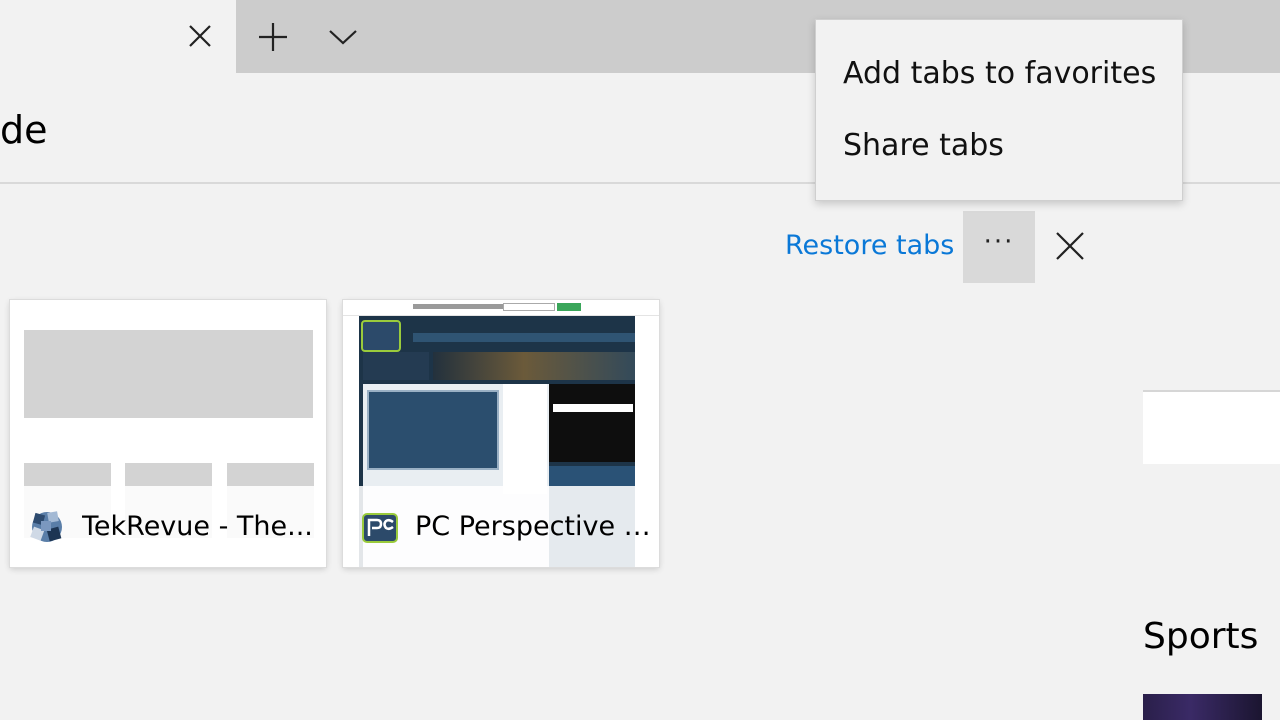 The width and height of the screenshot is (1280, 720). Describe the element at coordinates (396, 366) in the screenshot. I see `preview-login` at that location.